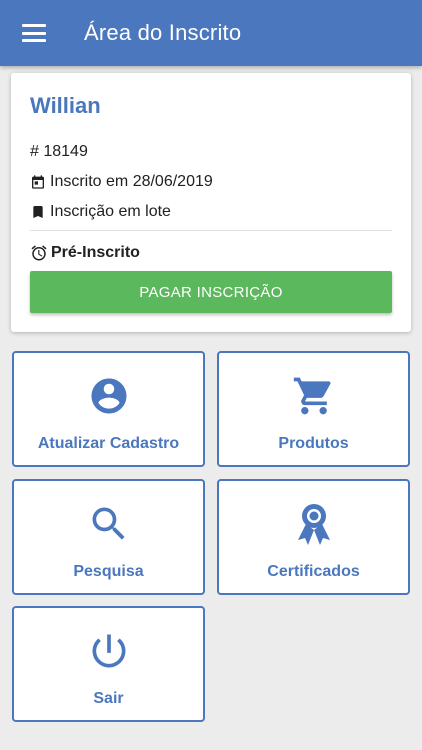  I want to click on menu-icon, so click(34, 33).